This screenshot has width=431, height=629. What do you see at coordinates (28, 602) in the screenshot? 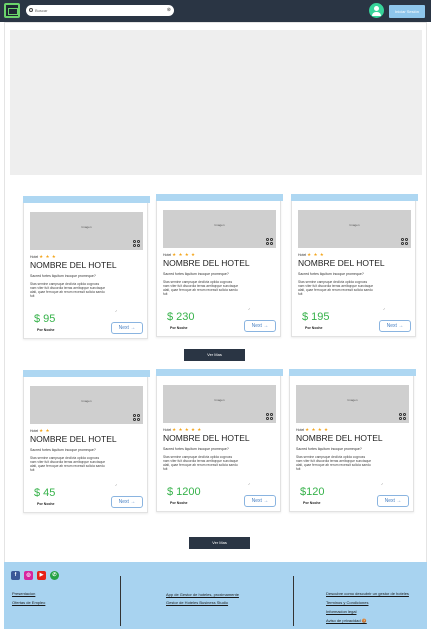
I see `footer-link-empleo: Ofertas de Empleo` at bounding box center [28, 602].